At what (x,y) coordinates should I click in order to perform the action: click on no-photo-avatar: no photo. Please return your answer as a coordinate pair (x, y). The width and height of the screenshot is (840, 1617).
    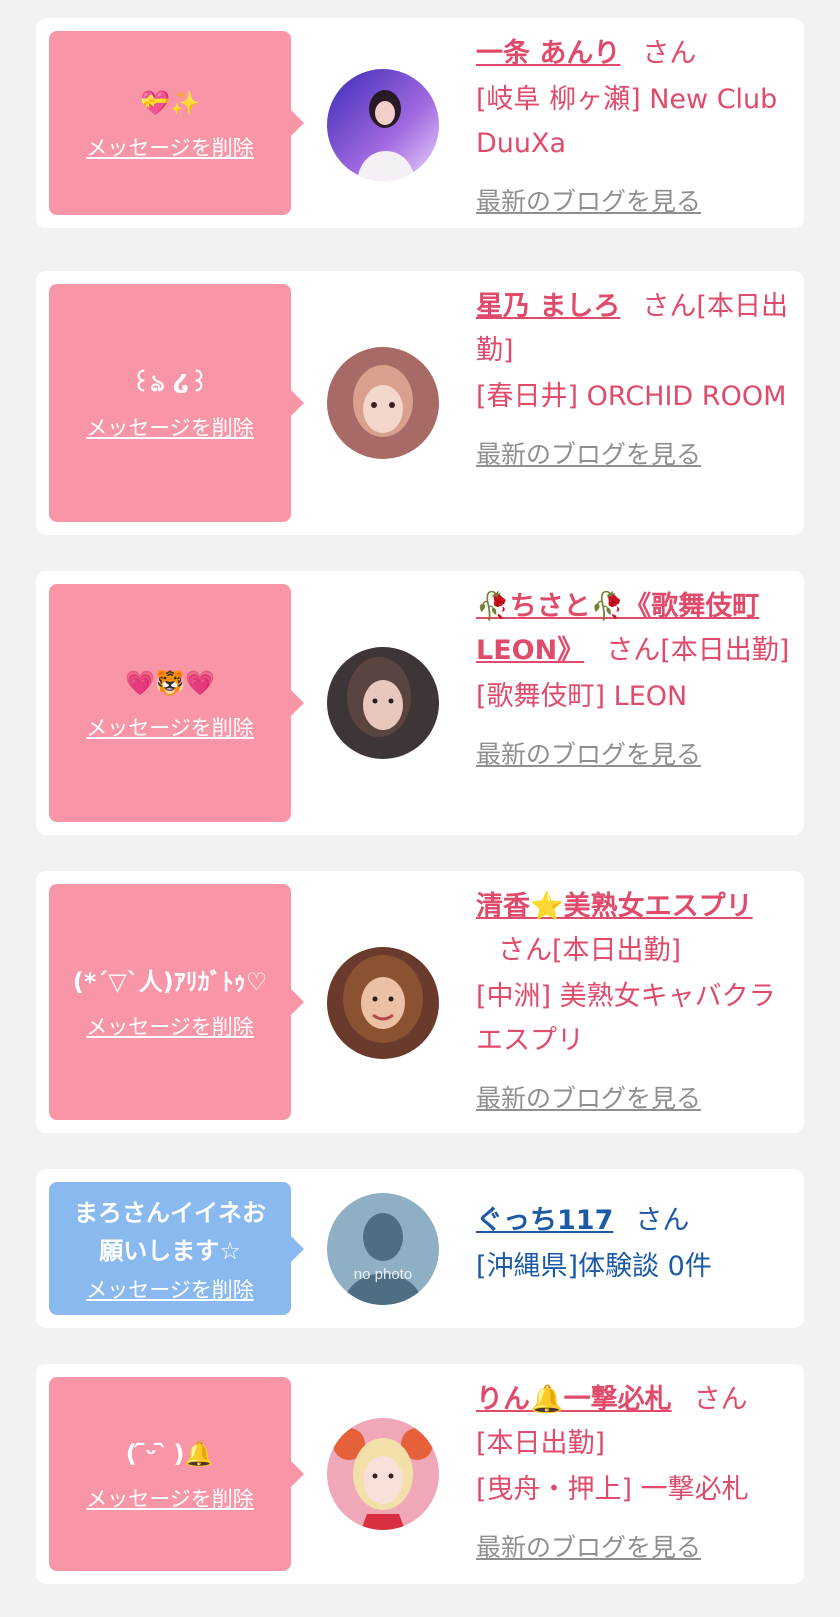
    Looking at the image, I should click on (383, 1249).